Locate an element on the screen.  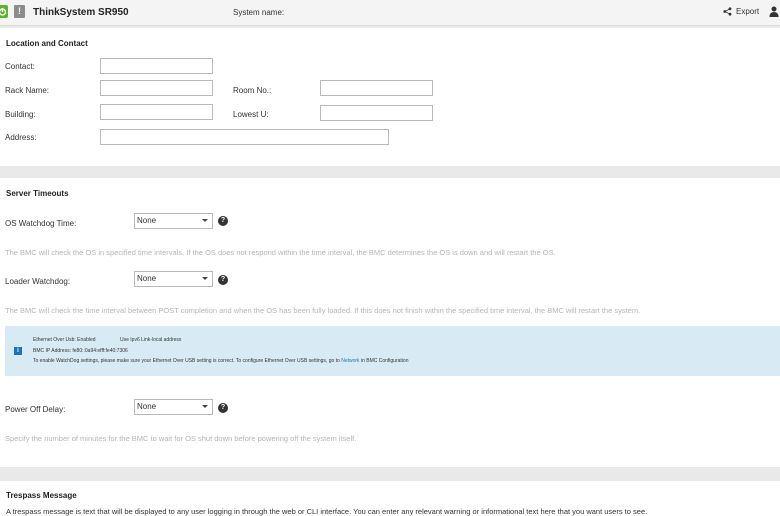
top-bar: ! ThinkSystem SR950 System name: Export is located at coordinates (390, 13).